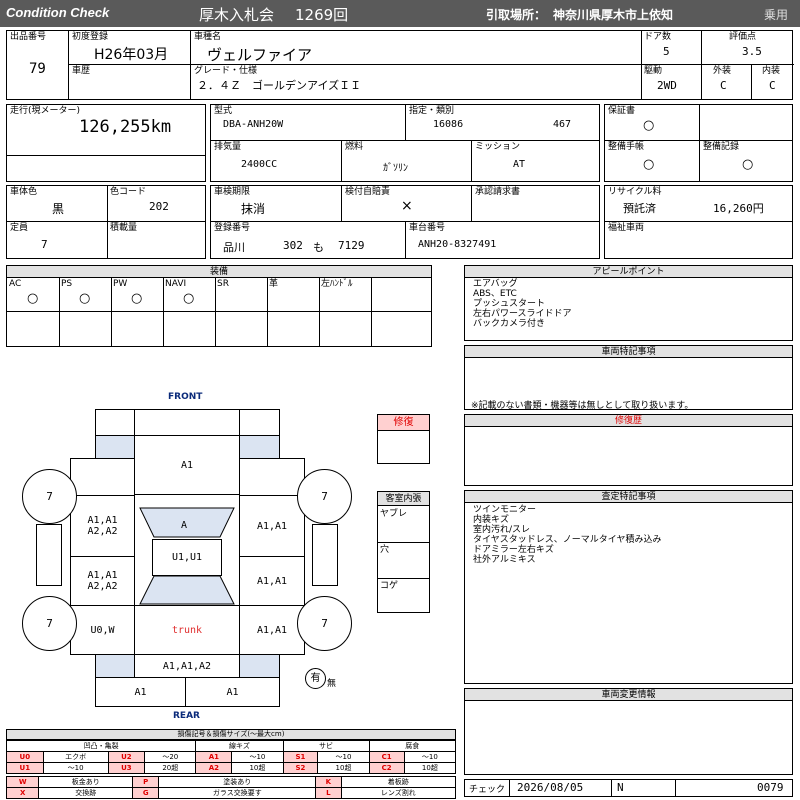 The image size is (800, 800). Describe the element at coordinates (613, 15) in the screenshot. I see `pickup-location: 神奈川県厚木市上依知` at that location.